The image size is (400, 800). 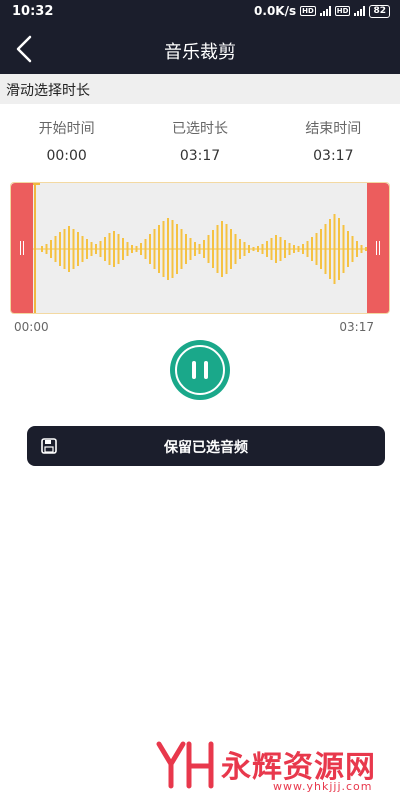 I want to click on right-trim-handle, so click(x=378, y=248).